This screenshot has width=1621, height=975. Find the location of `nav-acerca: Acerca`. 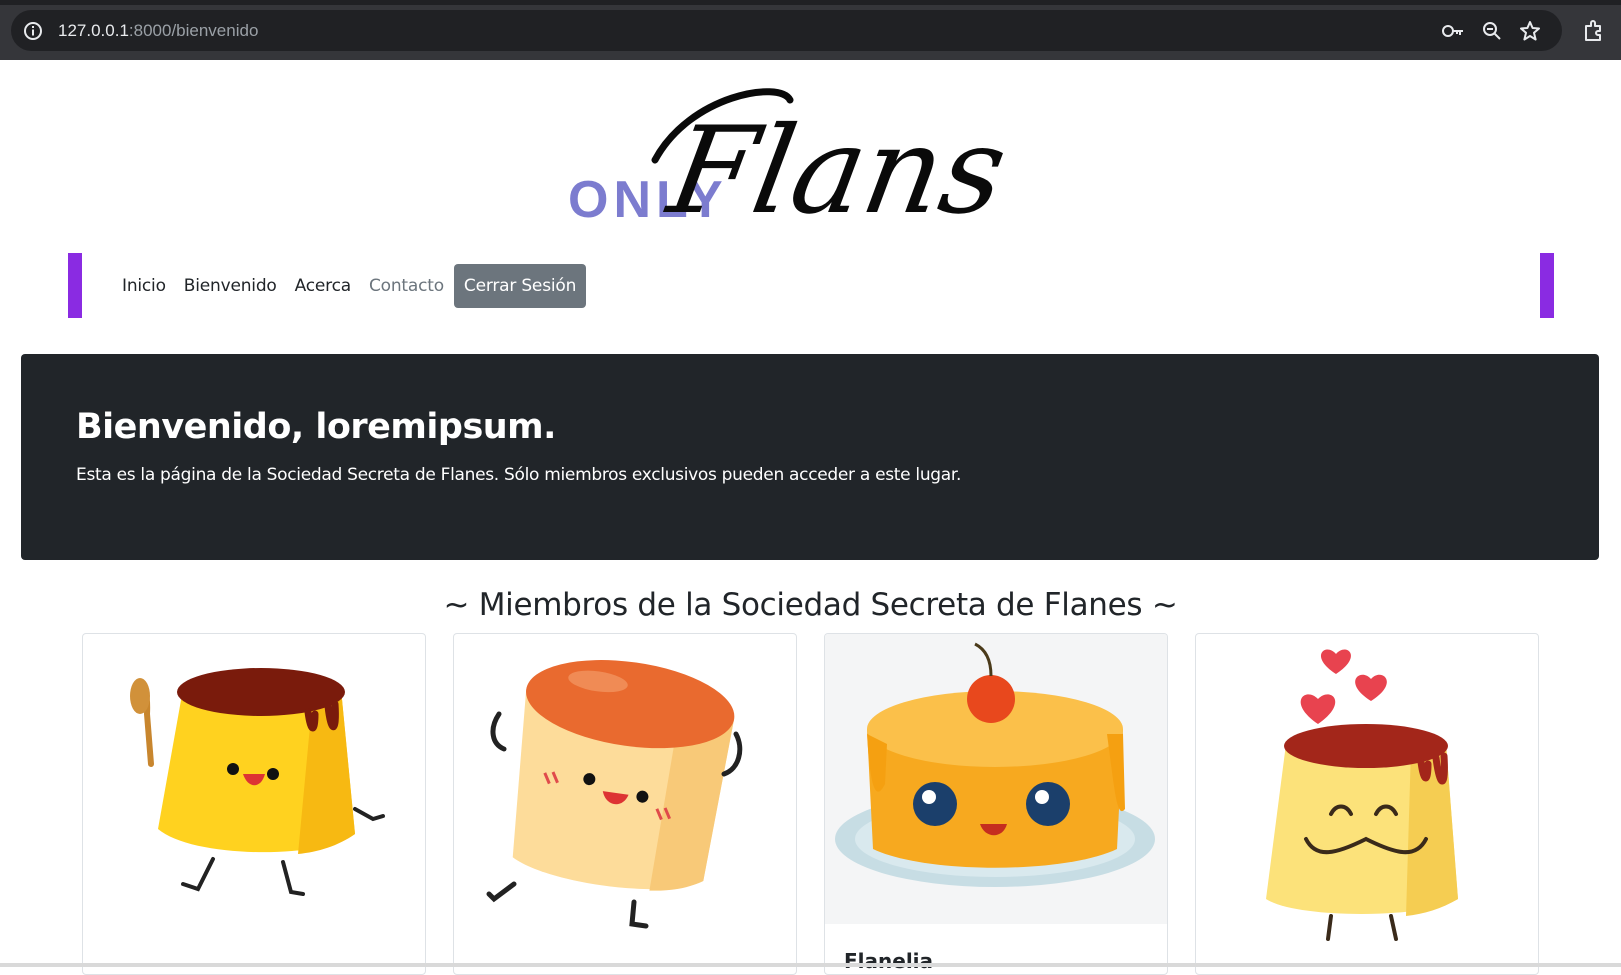

nav-acerca: Acerca is located at coordinates (323, 286).